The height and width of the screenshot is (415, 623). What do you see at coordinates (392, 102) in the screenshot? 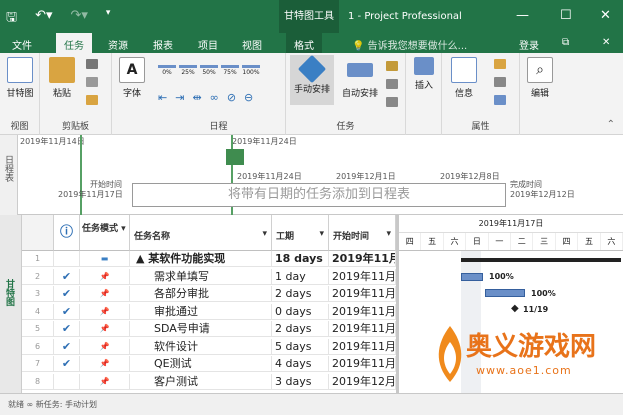
I see `mode-icon` at bounding box center [392, 102].